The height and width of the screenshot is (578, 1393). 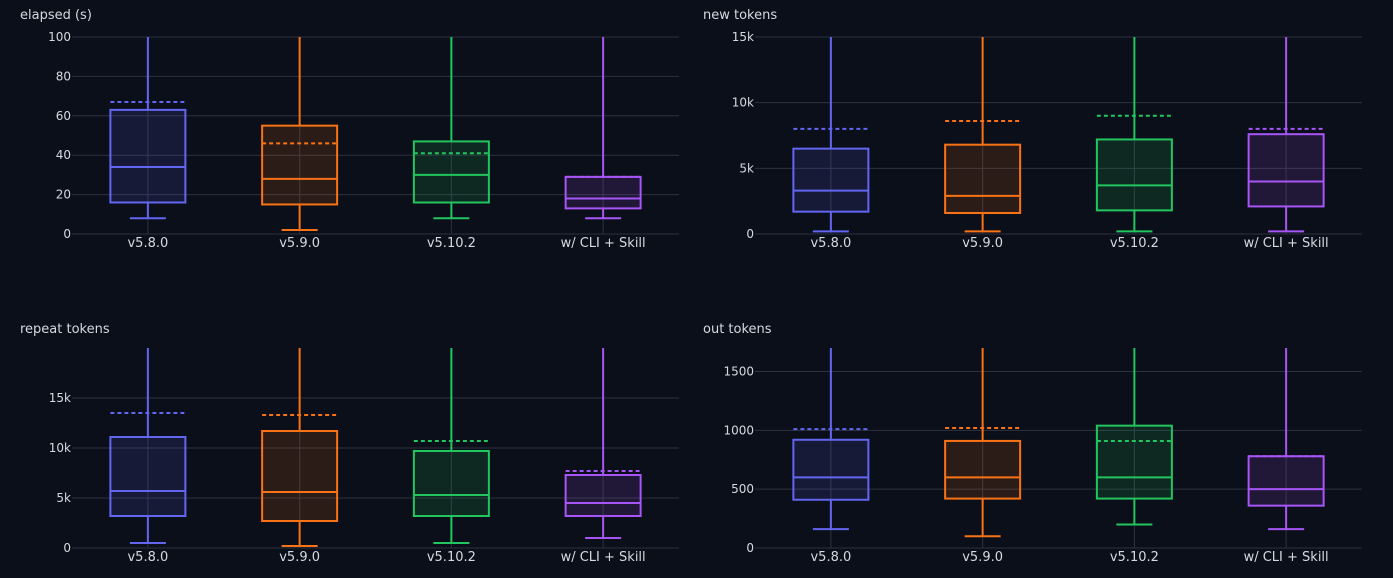 What do you see at coordinates (737, 329) in the screenshot?
I see `panel-title: out tokens` at bounding box center [737, 329].